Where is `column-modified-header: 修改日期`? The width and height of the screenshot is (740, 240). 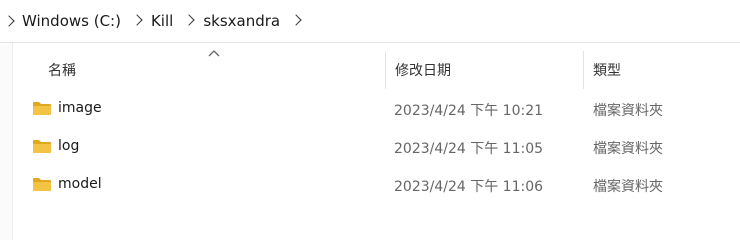 column-modified-header: 修改日期 is located at coordinates (423, 70).